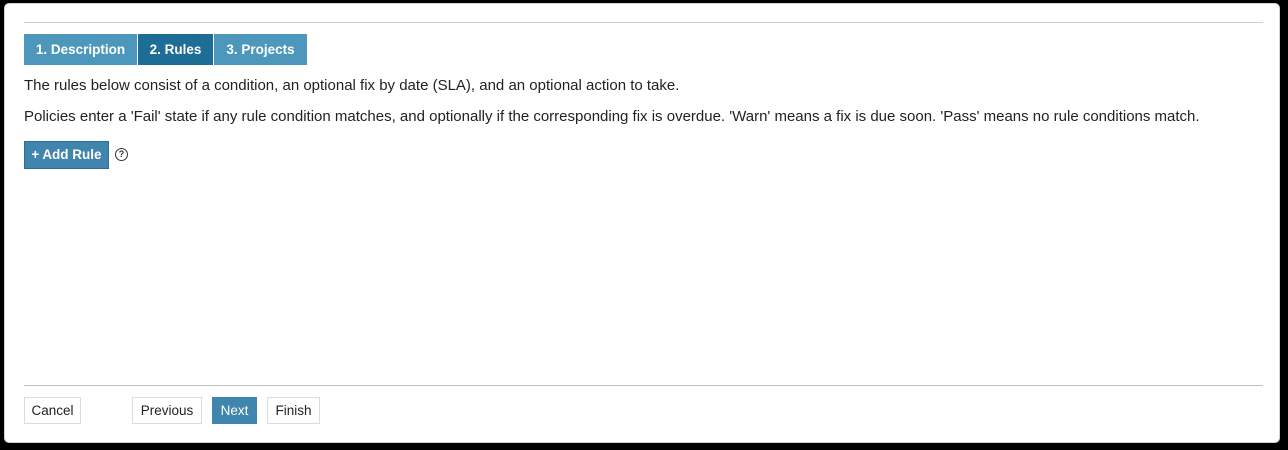 The width and height of the screenshot is (1288, 450). What do you see at coordinates (35, 154) in the screenshot?
I see `plus-icon: +` at bounding box center [35, 154].